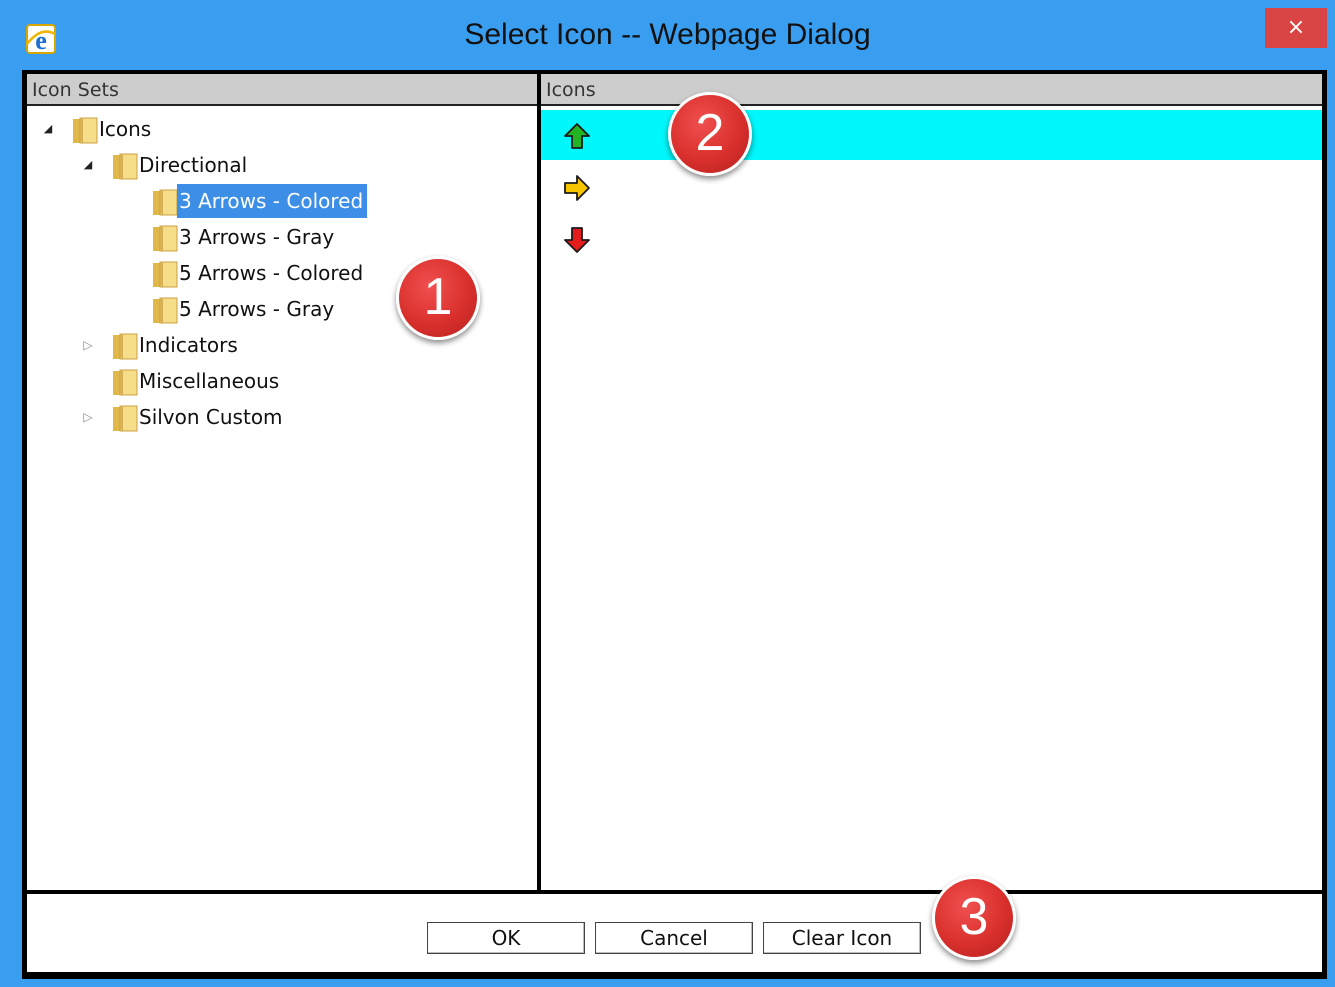 The image size is (1335, 987). Describe the element at coordinates (282, 381) in the screenshot. I see `tree-item: Miscellaneous` at that location.